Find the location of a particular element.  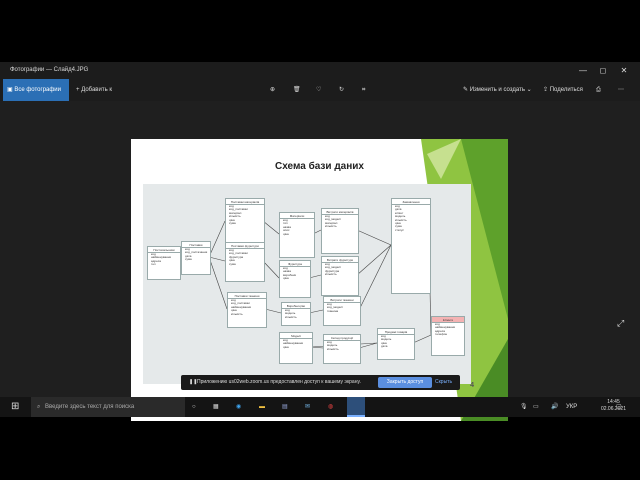

edit-create-button: ✎ Изменить и создать ⌄ is located at coordinates (497, 90).